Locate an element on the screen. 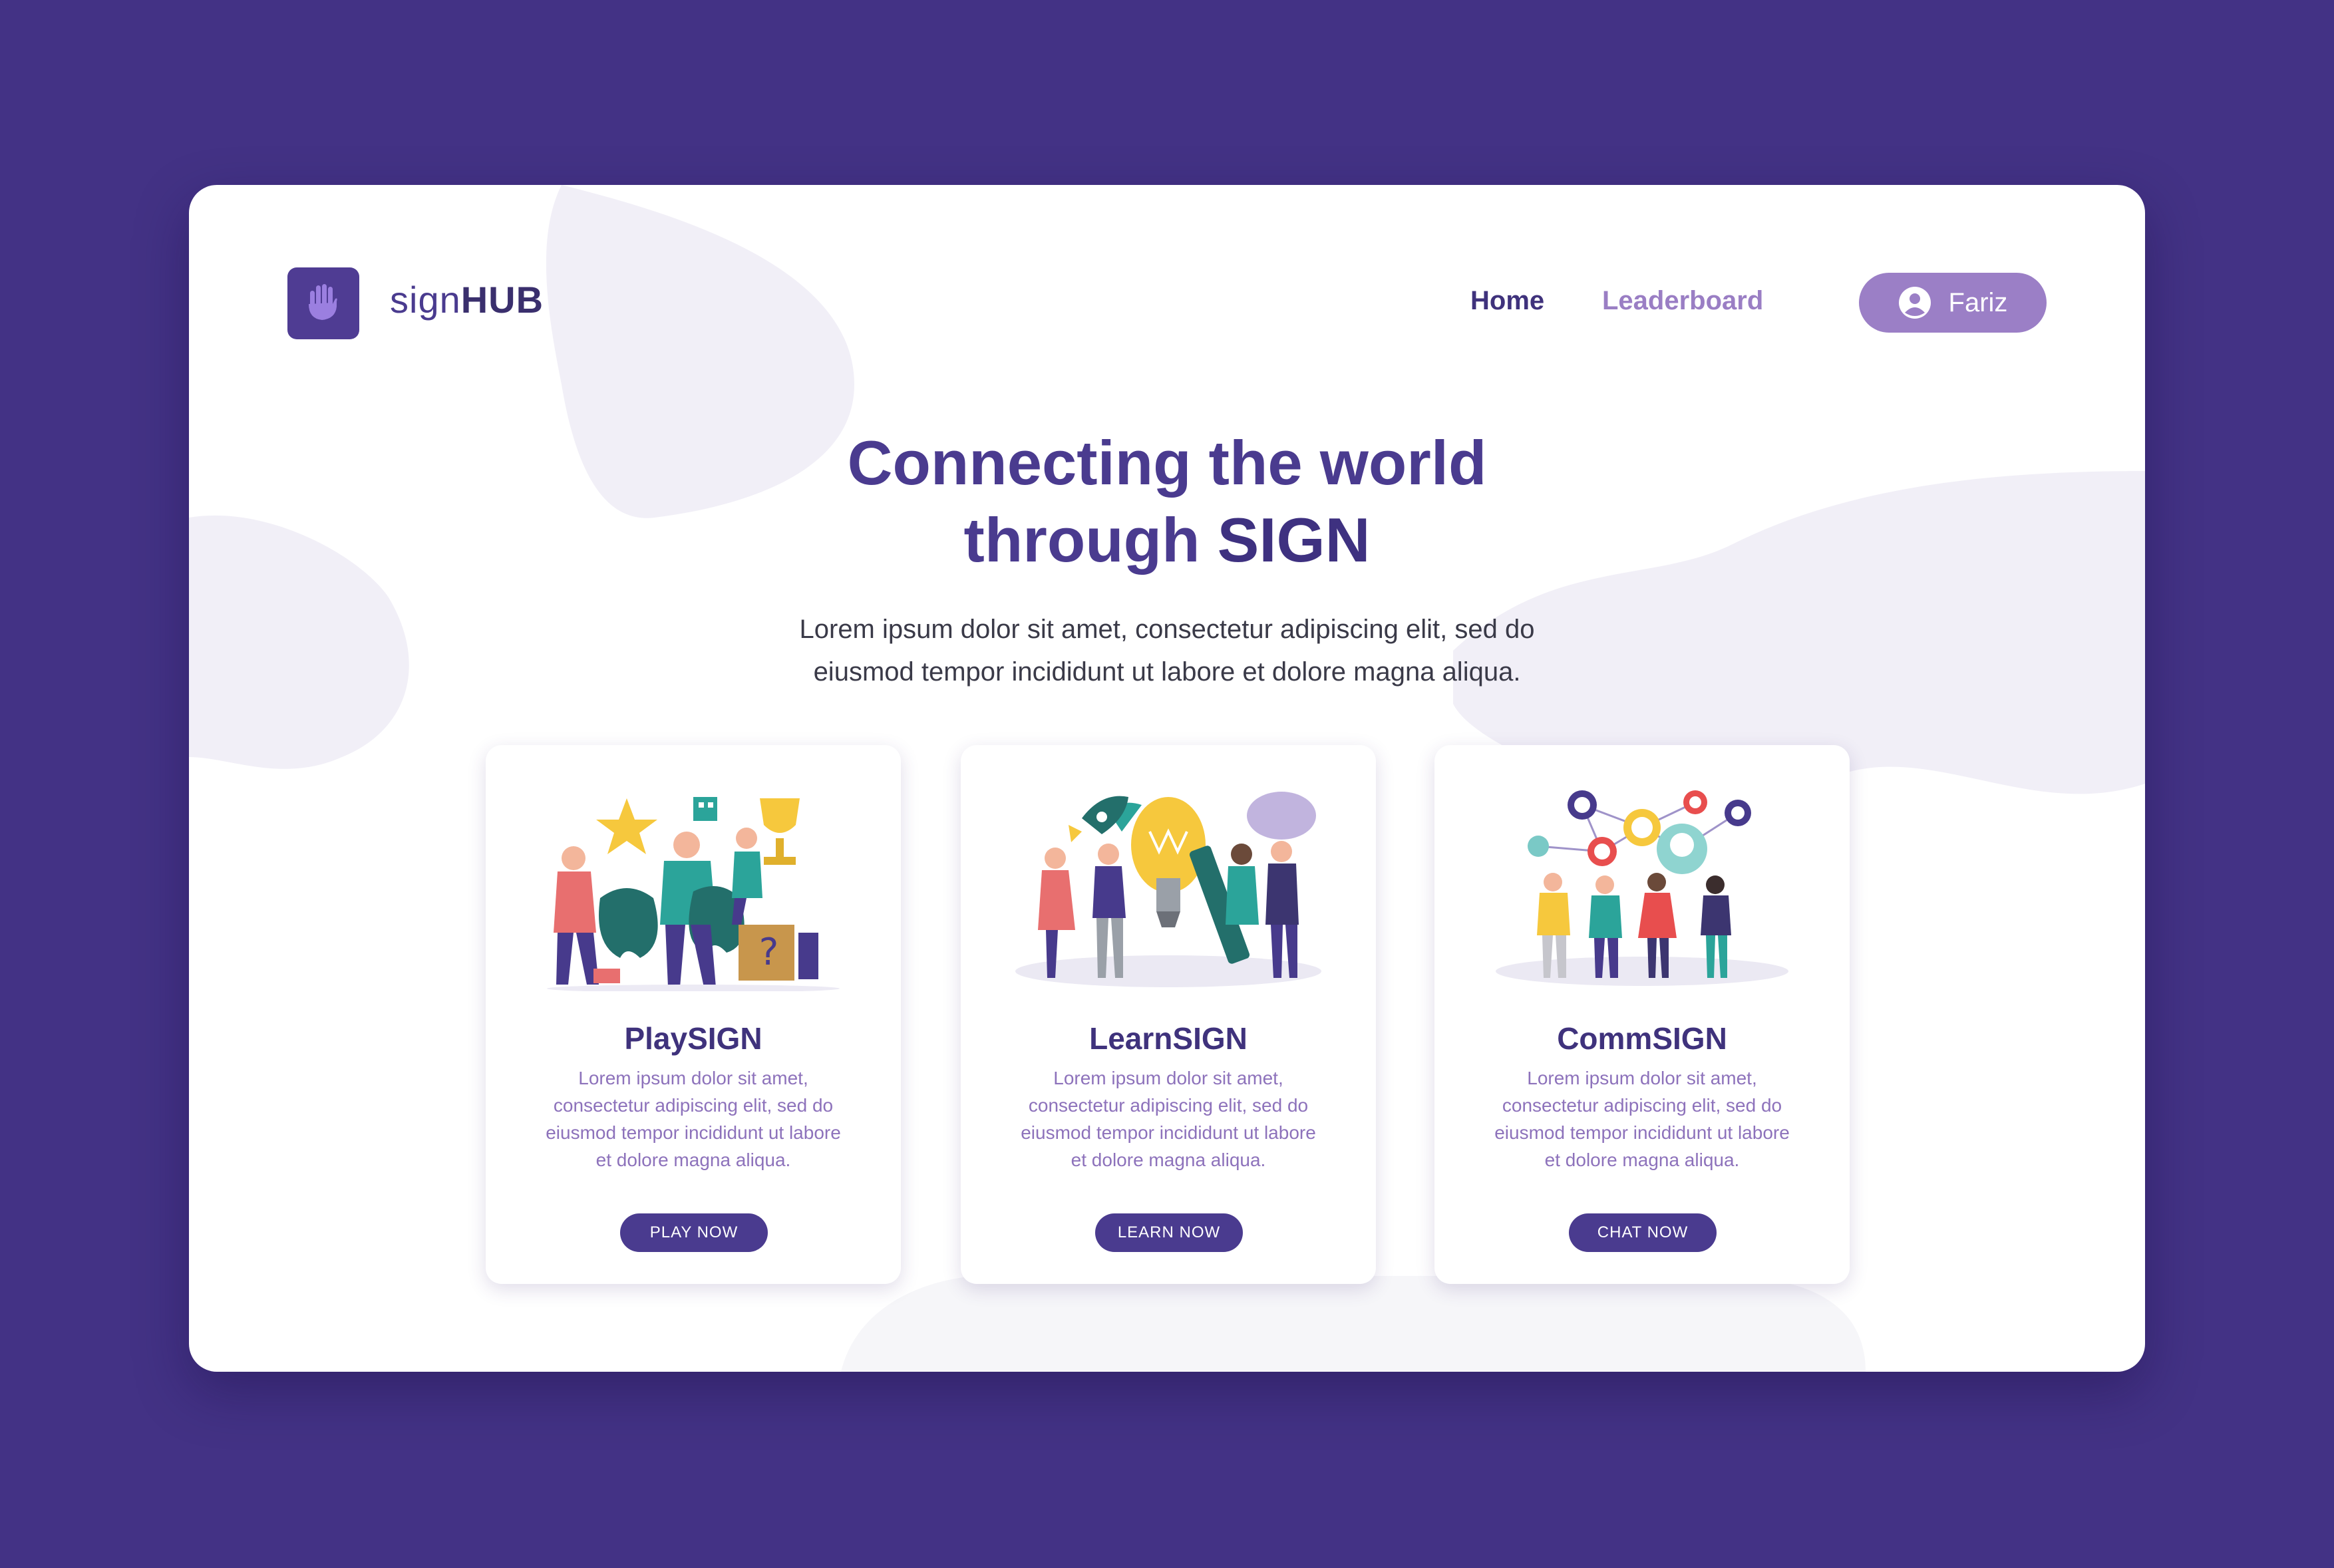 This screenshot has height=1568, width=2334. brand-name-light: sign is located at coordinates (425, 300).